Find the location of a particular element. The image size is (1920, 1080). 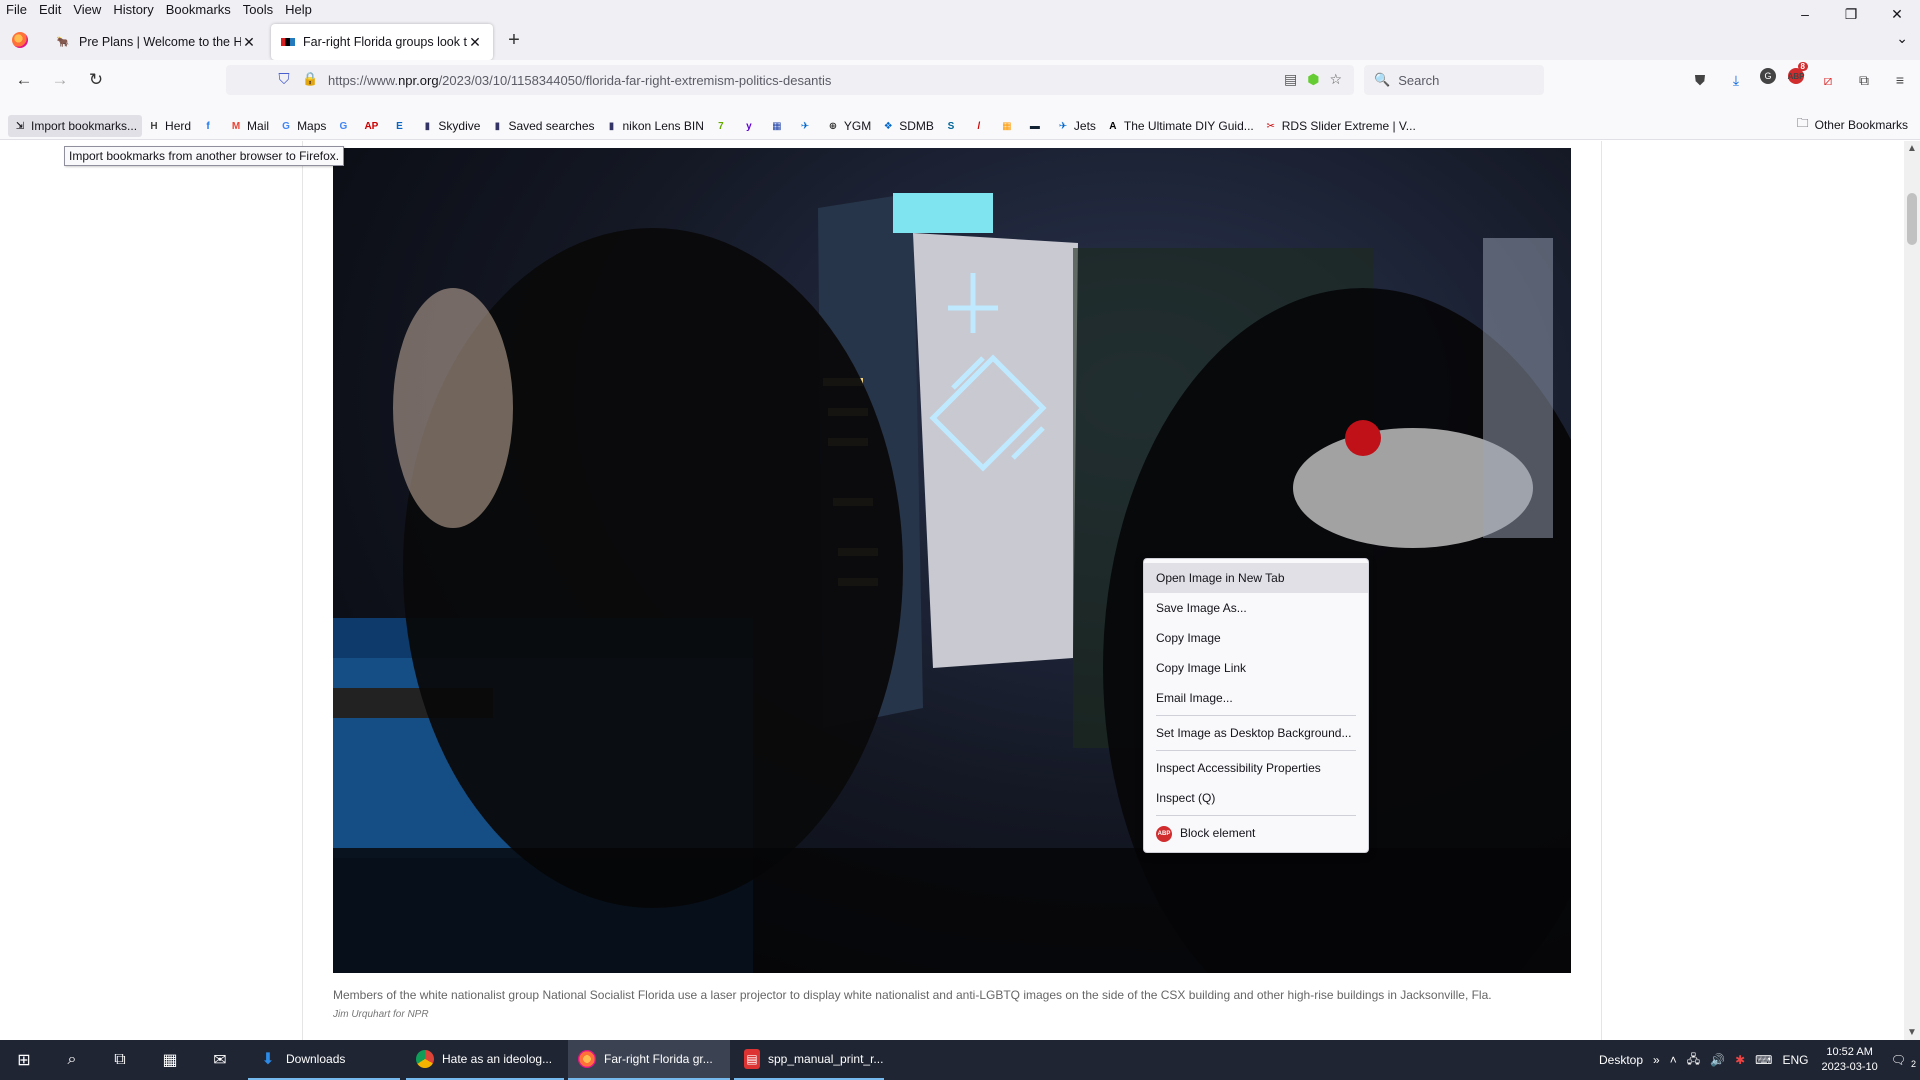

desktop-toolbar-label: Desktop is located at coordinates (1621, 1060).